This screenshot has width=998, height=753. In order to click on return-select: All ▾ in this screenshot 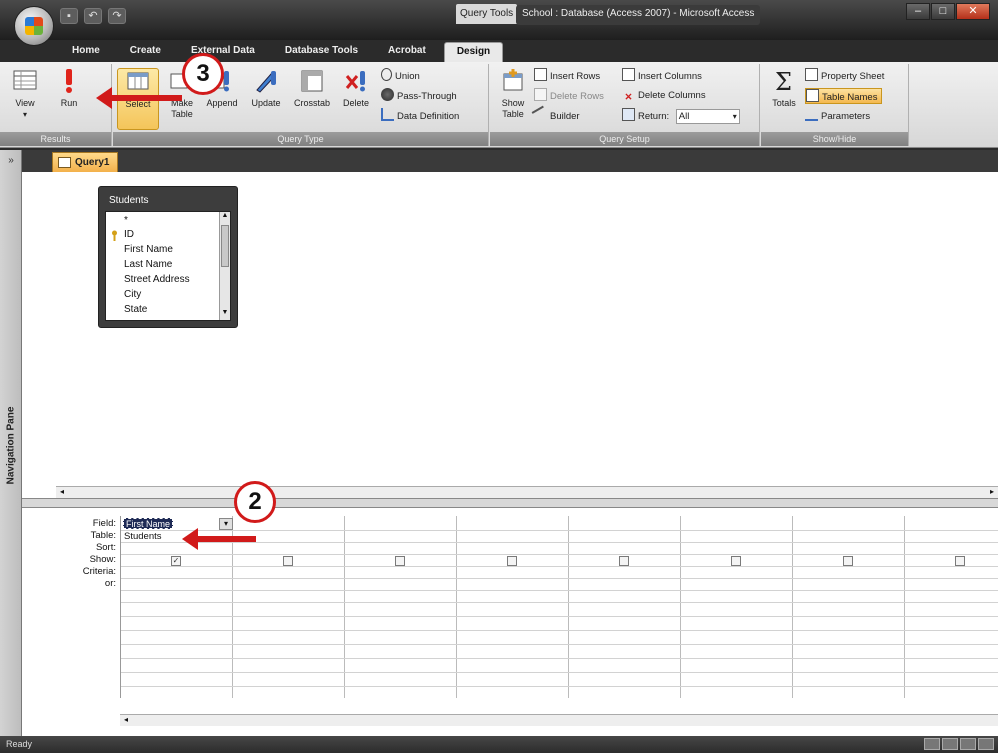, I will do `click(707, 116)`.